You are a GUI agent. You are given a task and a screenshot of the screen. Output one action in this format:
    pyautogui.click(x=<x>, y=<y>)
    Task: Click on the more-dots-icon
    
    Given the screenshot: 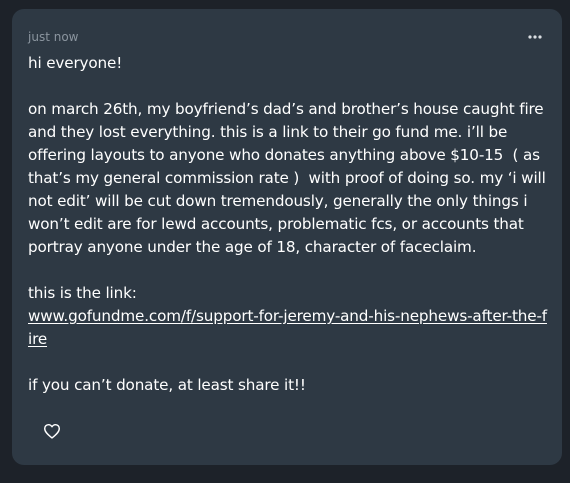 What is the action you would take?
    pyautogui.click(x=535, y=37)
    